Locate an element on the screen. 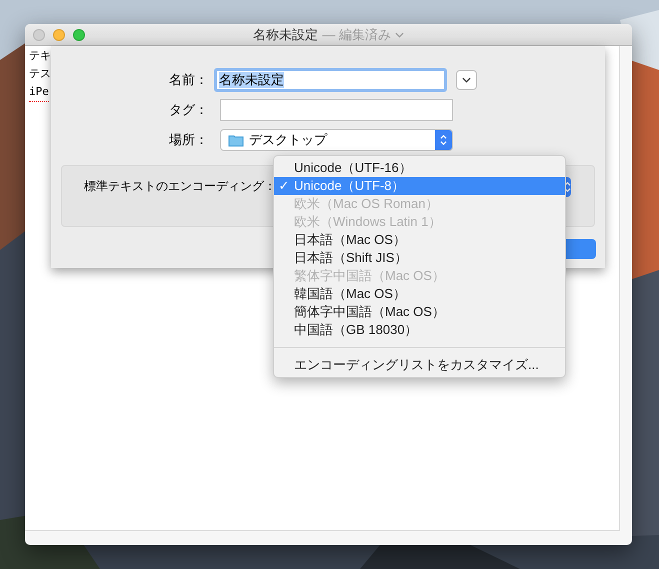  window-title: 名称未設定 is located at coordinates (285, 35).